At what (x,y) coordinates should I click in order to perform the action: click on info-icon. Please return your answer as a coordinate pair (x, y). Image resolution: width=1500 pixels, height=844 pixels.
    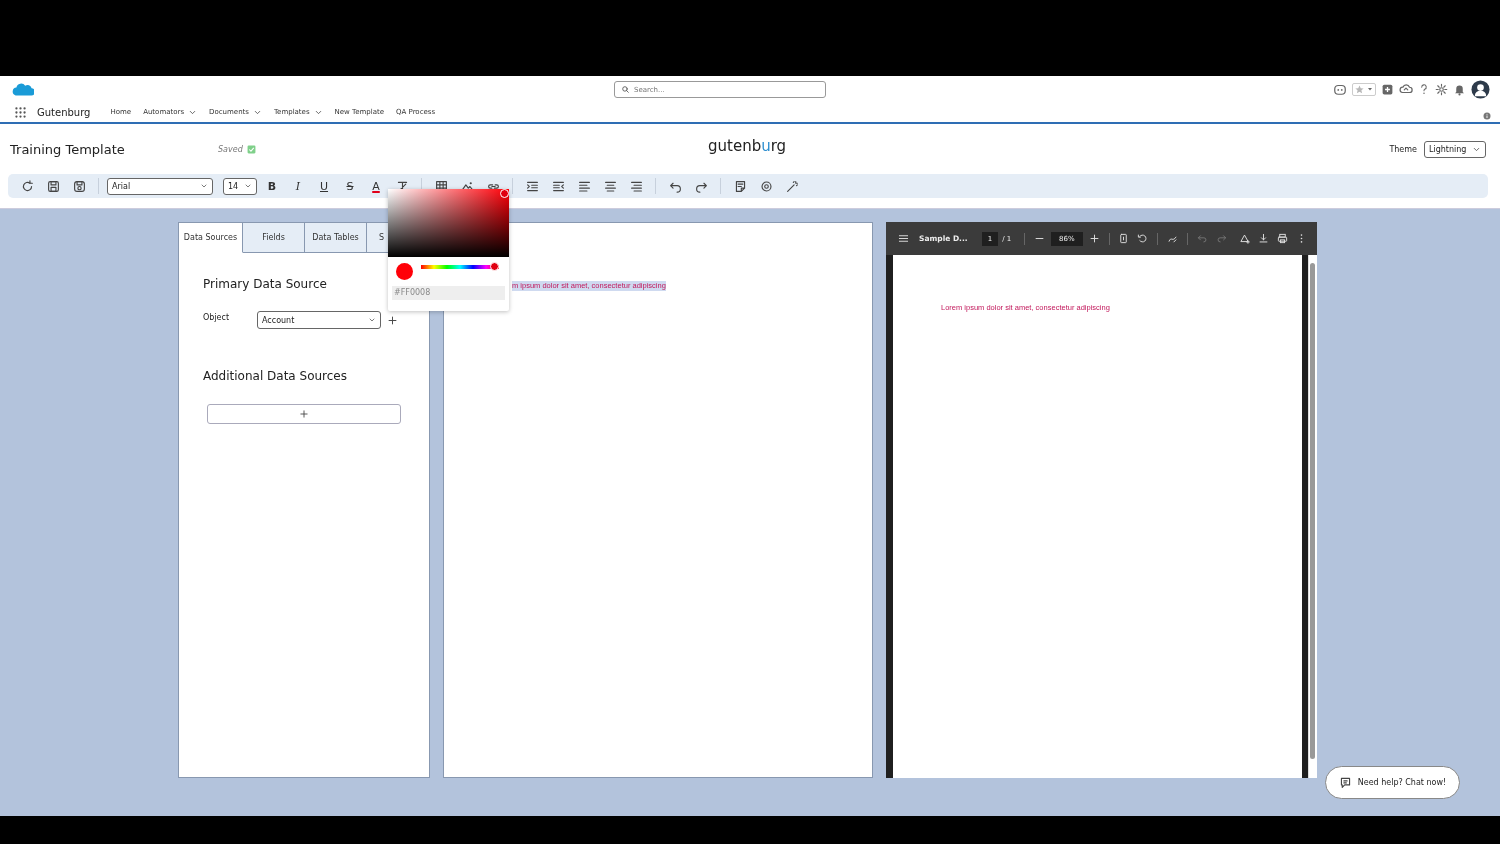
    Looking at the image, I should click on (1487, 116).